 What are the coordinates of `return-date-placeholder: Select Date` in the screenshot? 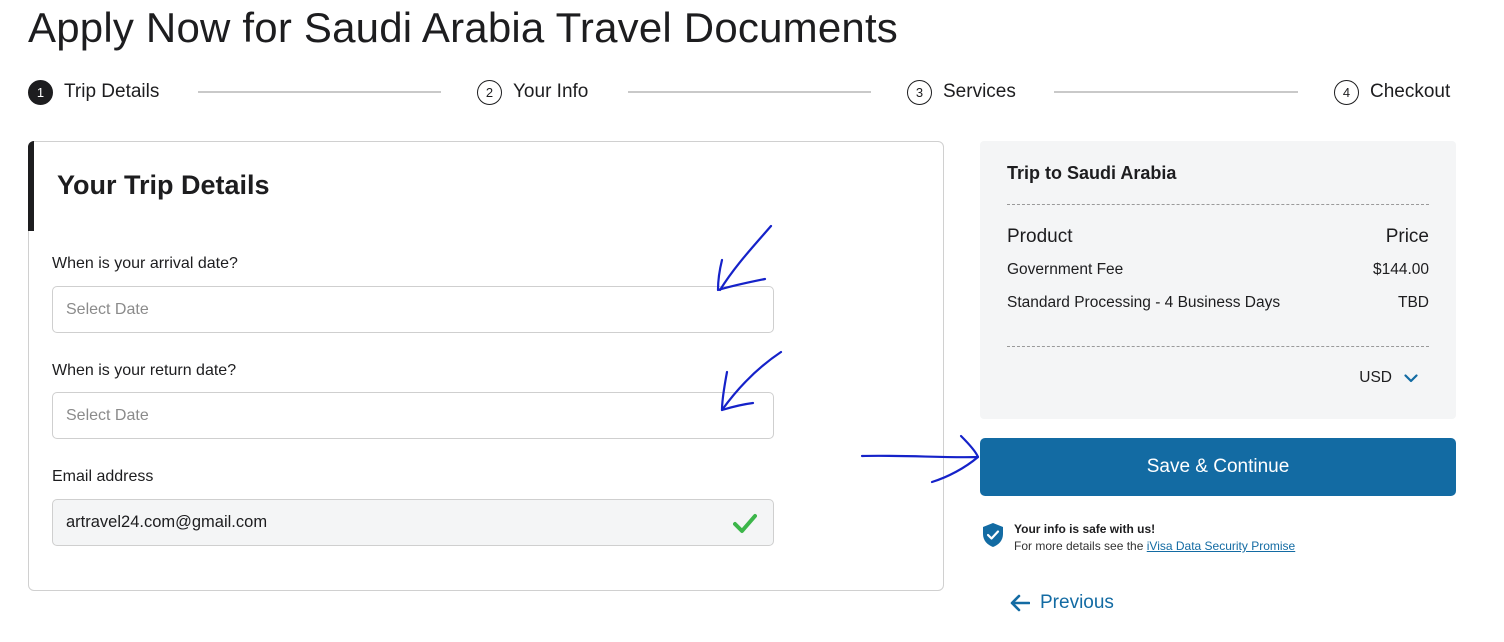 It's located at (107, 415).